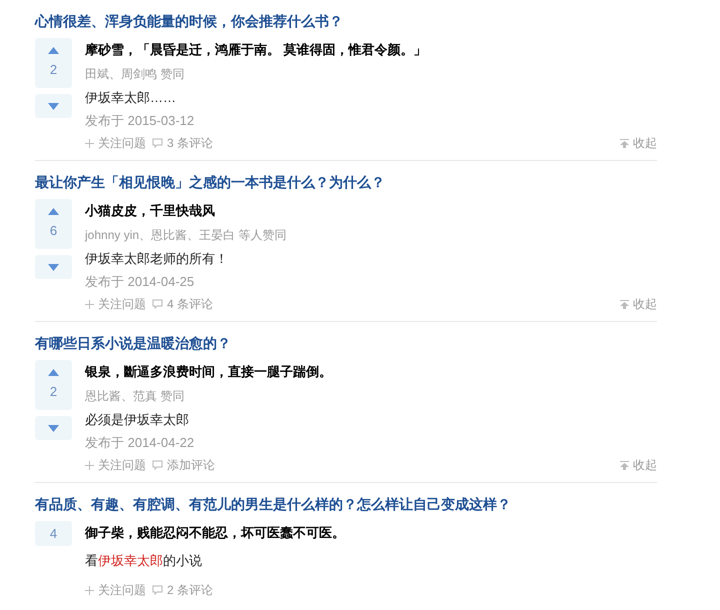  I want to click on comments-link: 添加评论, so click(183, 465).